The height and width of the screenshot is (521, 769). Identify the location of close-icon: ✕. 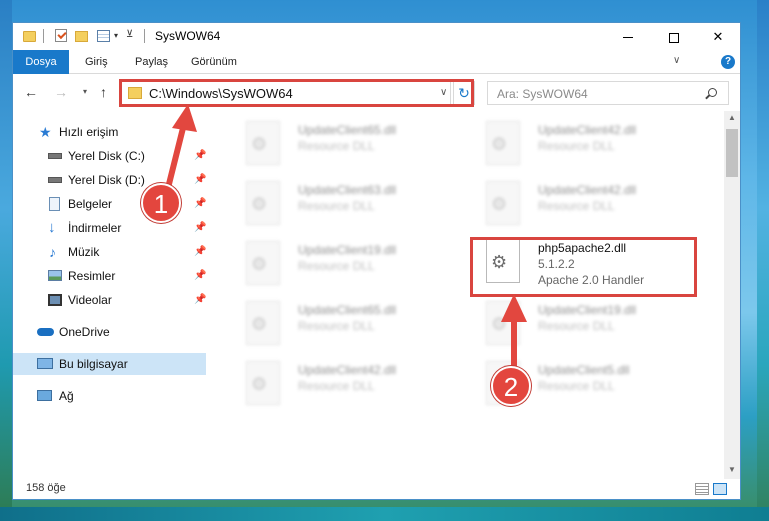
(718, 36).